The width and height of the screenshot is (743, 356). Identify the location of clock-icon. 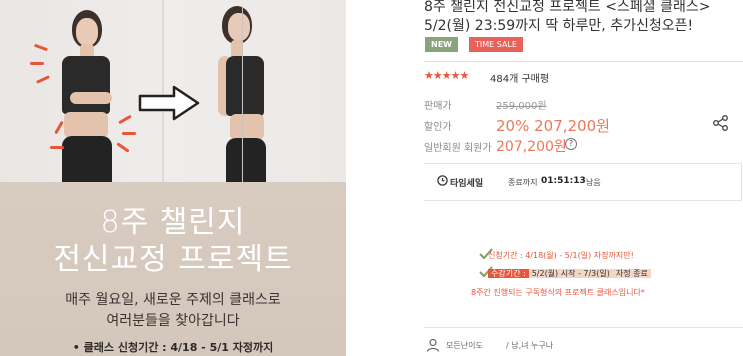
(442, 180).